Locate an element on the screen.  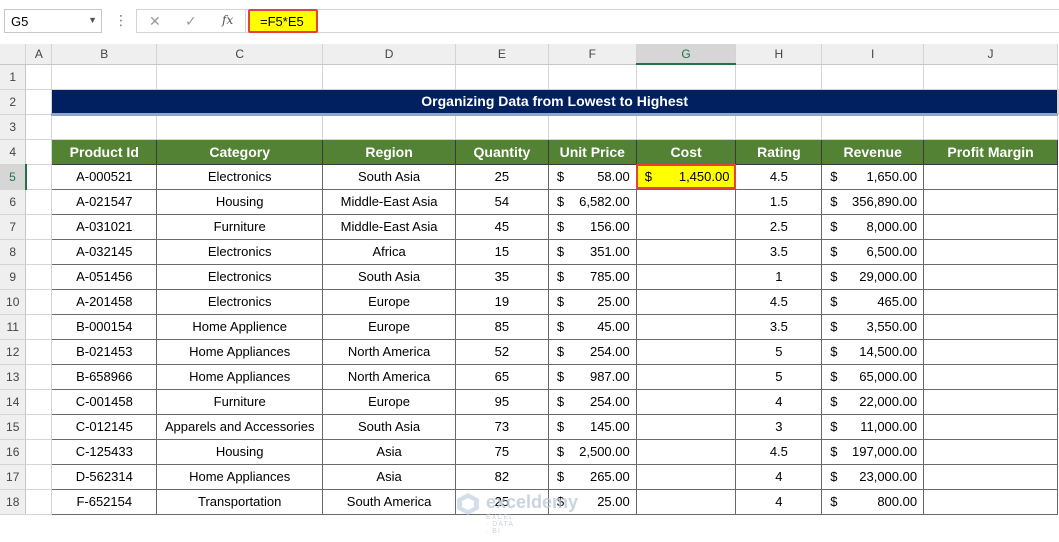
row-header-11: 11 is located at coordinates (13, 327).